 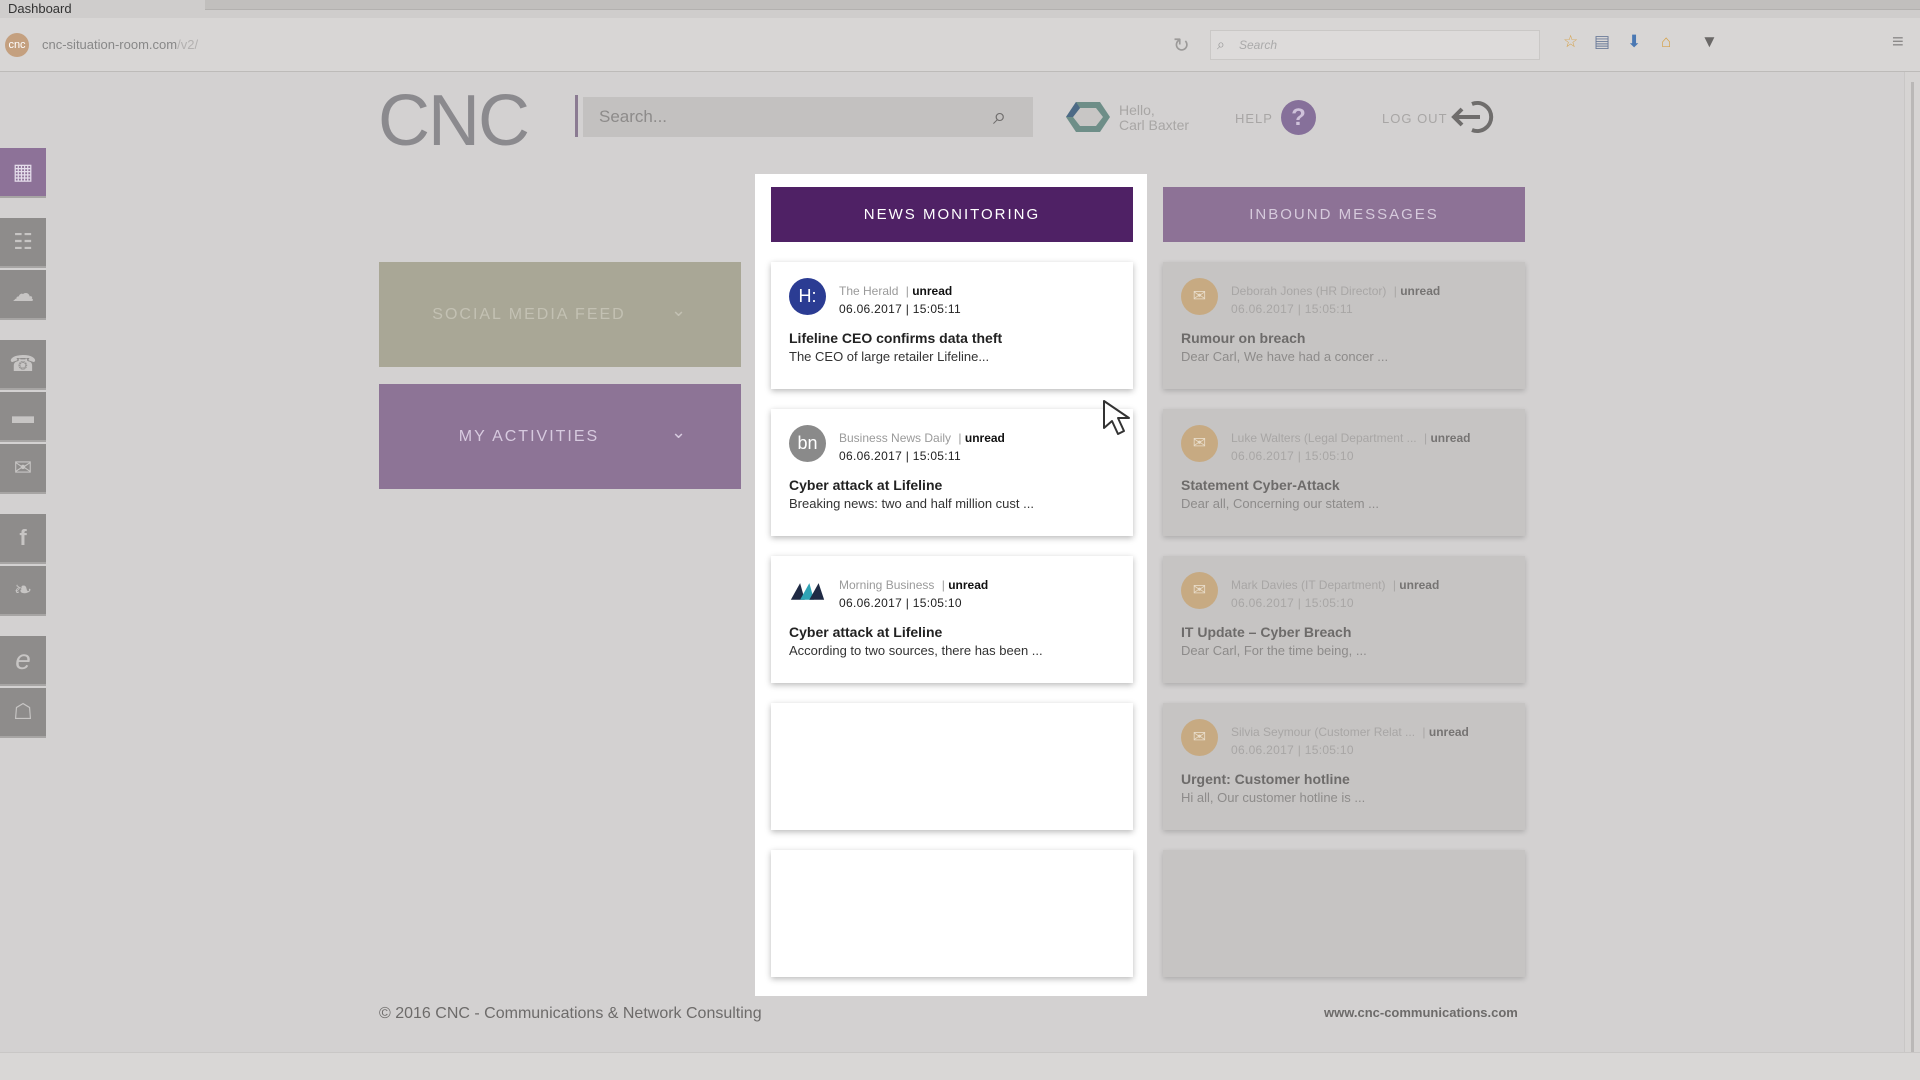 I want to click on message-sender: Deborah Jones (HR Director) | unread, so click(x=1335, y=291).